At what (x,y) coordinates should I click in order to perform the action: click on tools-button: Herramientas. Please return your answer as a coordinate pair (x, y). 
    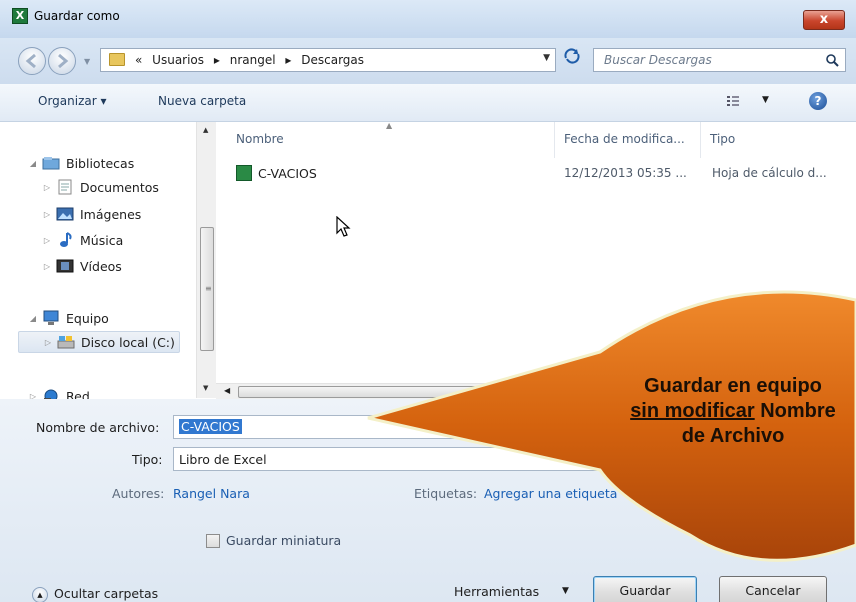
    Looking at the image, I should click on (496, 591).